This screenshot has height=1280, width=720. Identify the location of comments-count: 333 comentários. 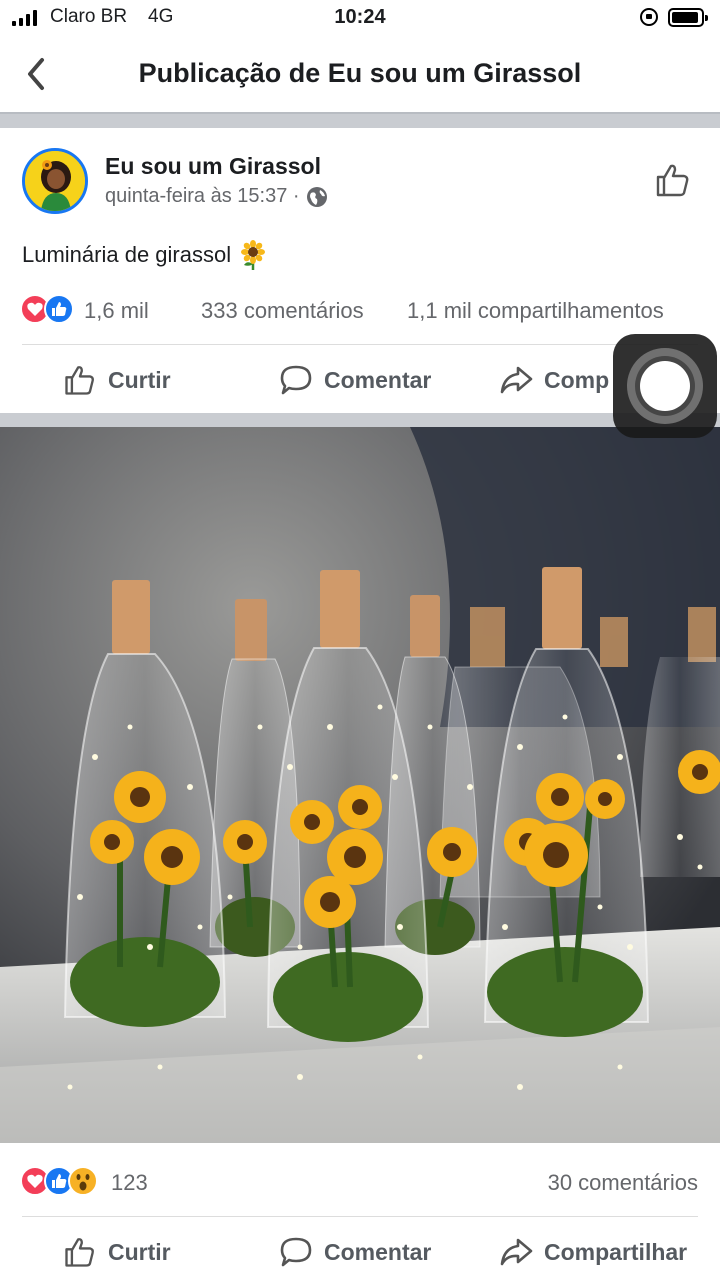
(282, 311).